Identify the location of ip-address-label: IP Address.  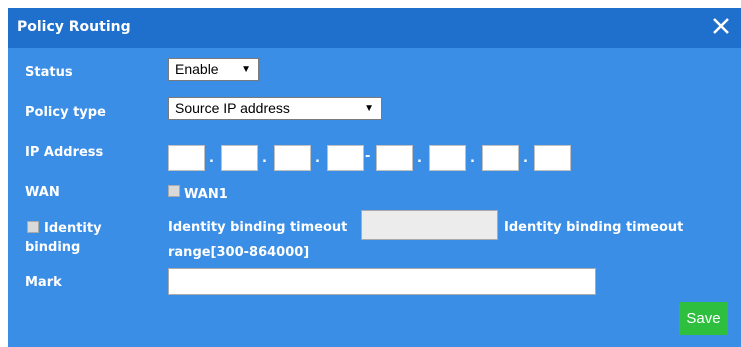
(64, 152).